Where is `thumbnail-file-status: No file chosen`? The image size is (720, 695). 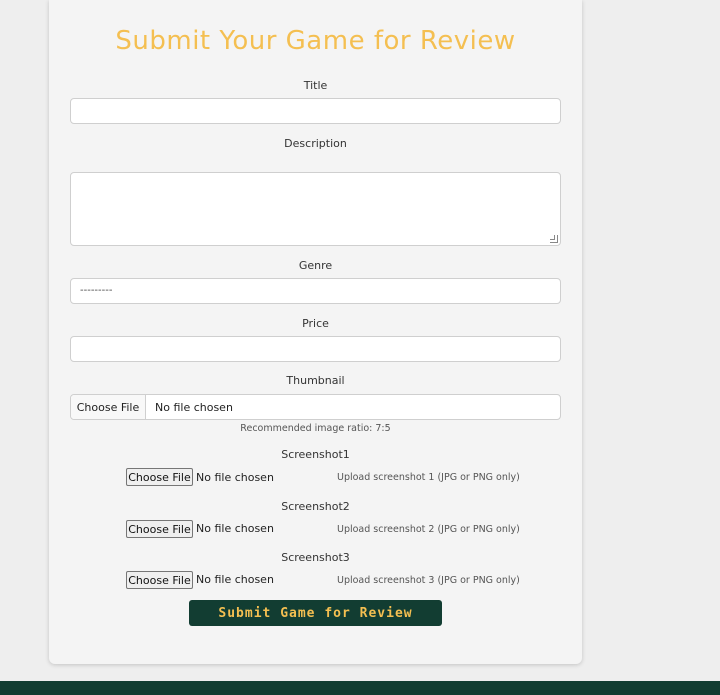 thumbnail-file-status: No file chosen is located at coordinates (194, 407).